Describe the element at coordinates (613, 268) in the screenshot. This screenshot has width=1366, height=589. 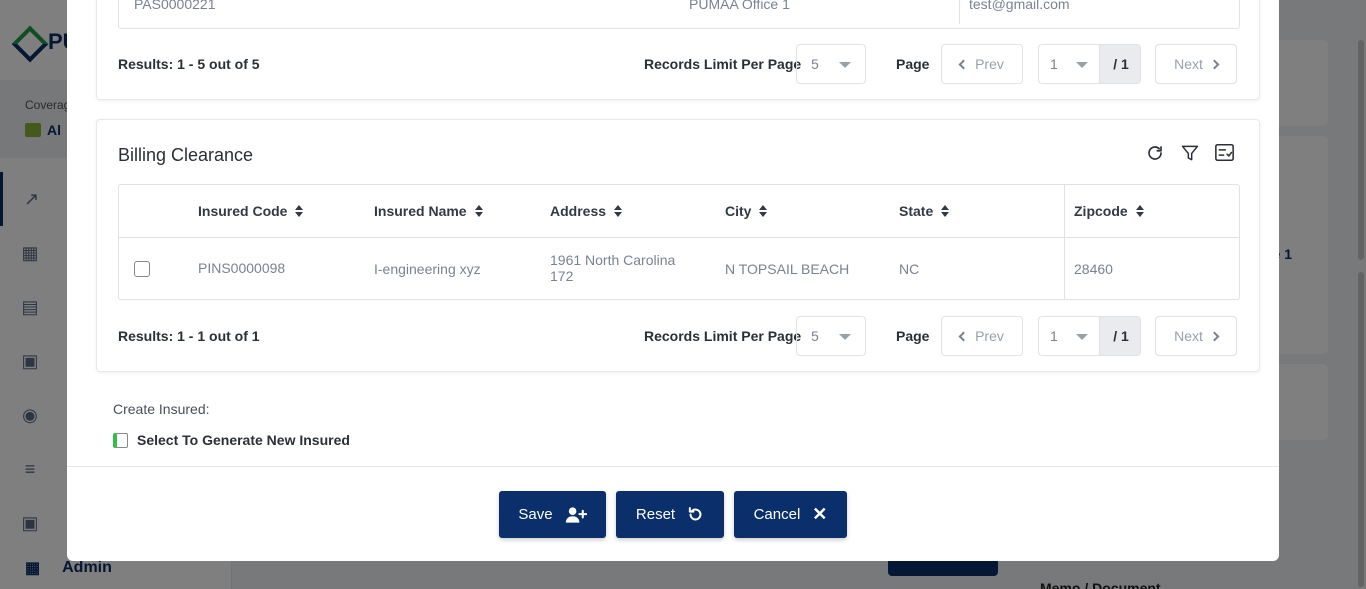
I see `cell-address: 1961 North Carolina 172` at that location.